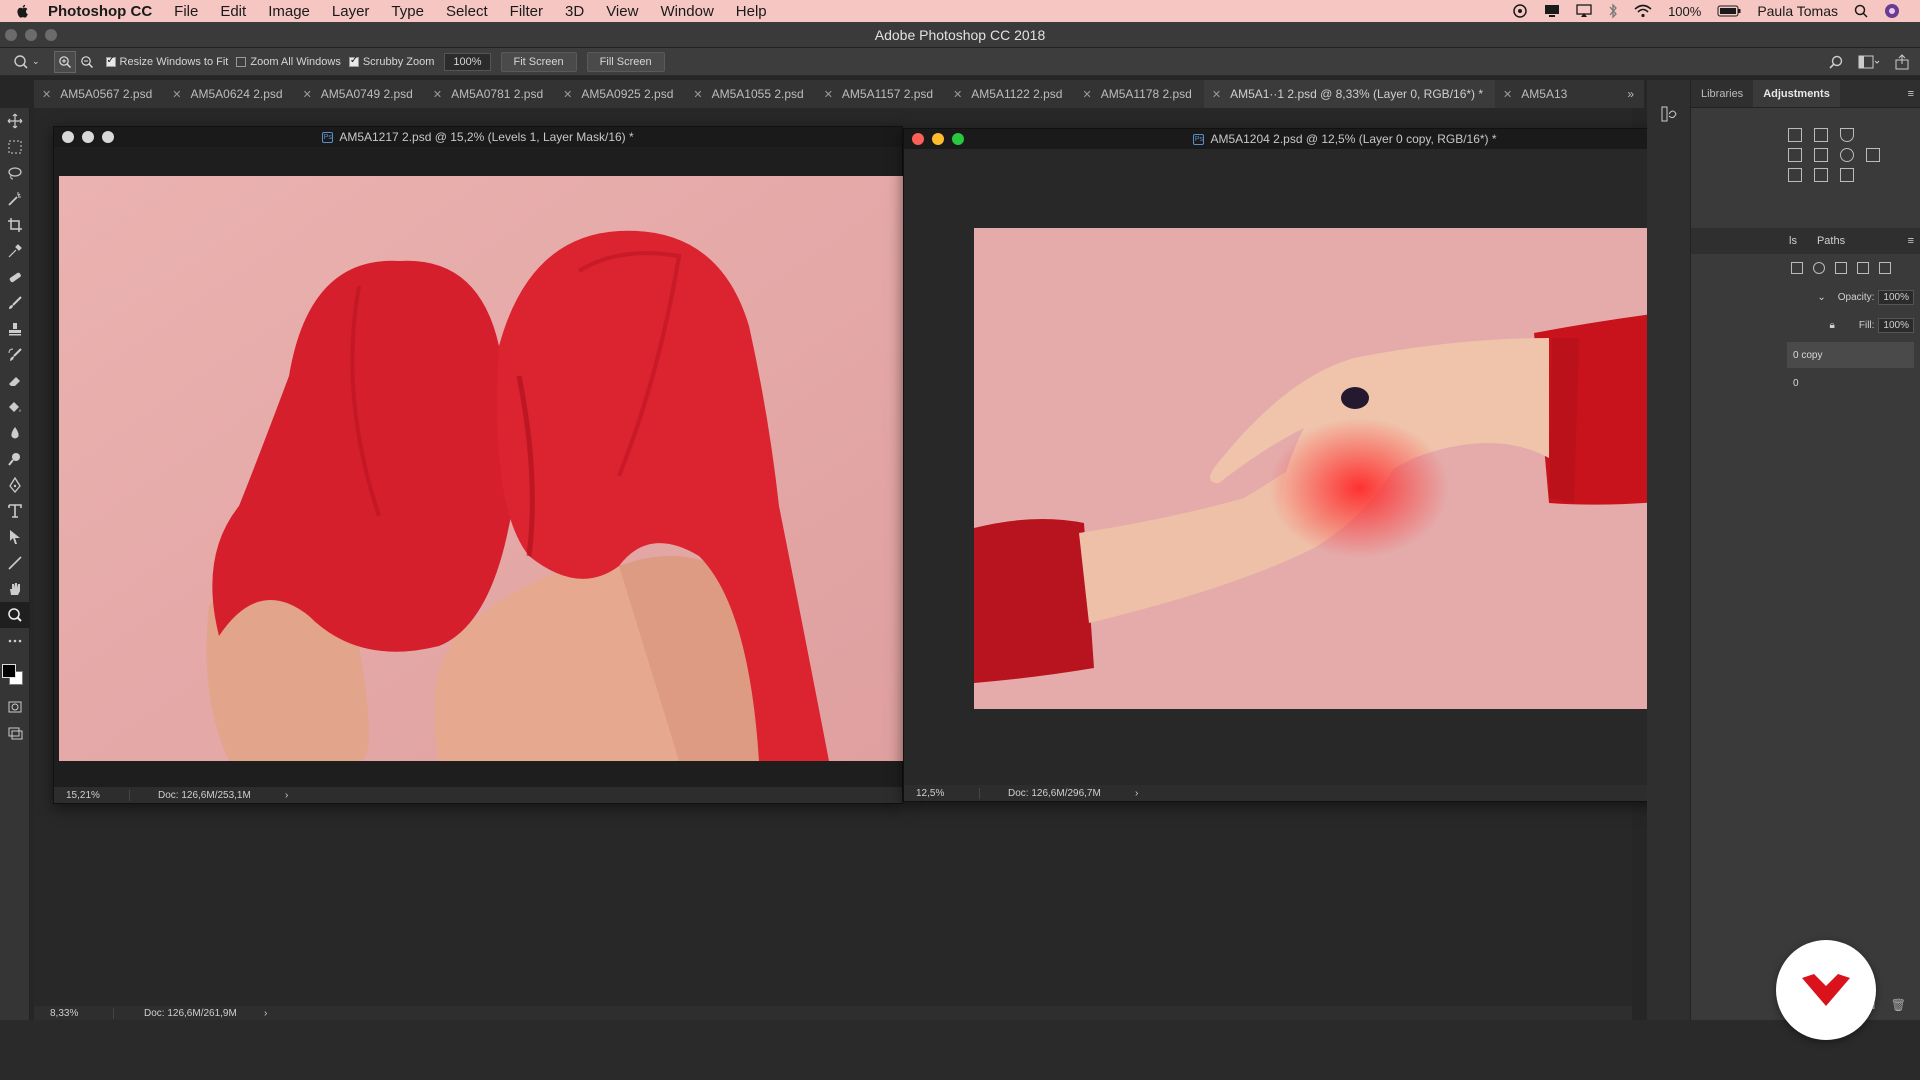 The height and width of the screenshot is (1080, 1920). Describe the element at coordinates (942, 793) in the screenshot. I see `doc2-zoom-level: 12,5%` at that location.